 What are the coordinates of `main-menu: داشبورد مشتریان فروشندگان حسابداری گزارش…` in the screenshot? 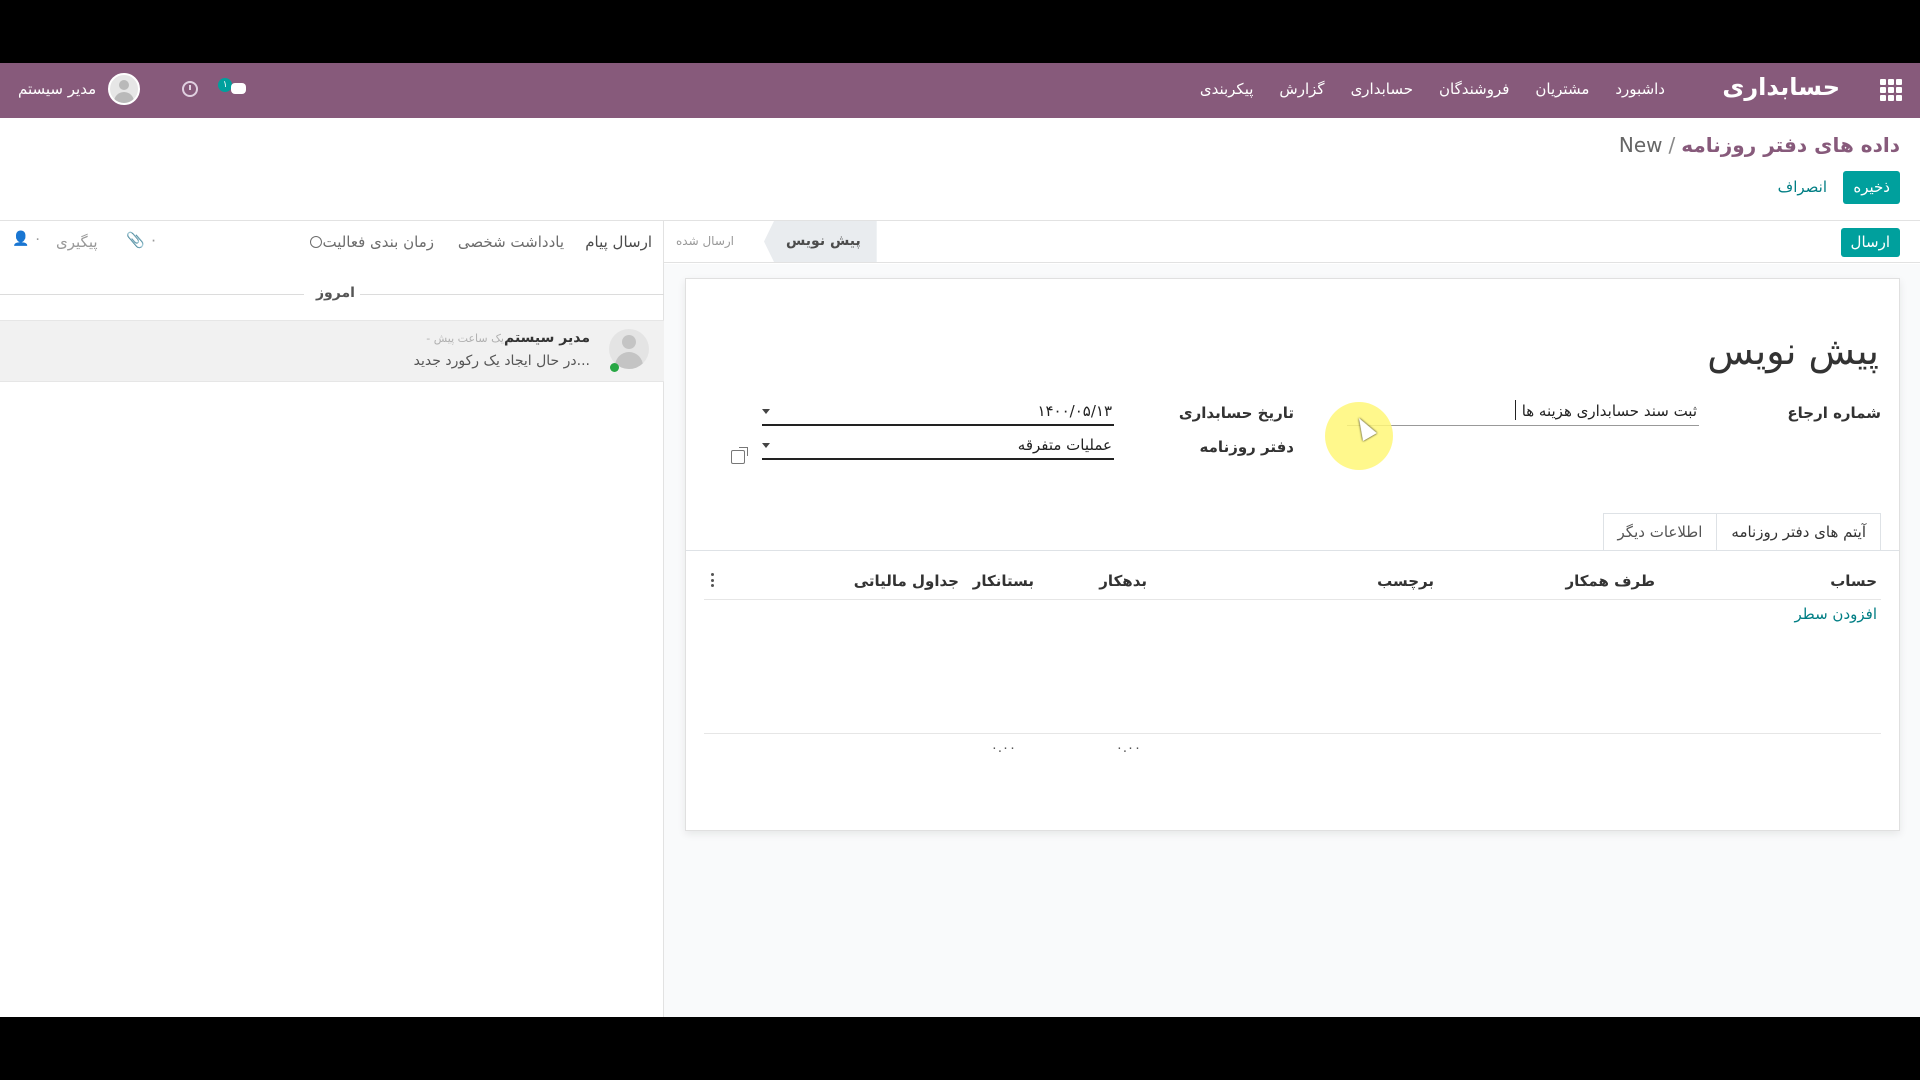 It's located at (1432, 89).